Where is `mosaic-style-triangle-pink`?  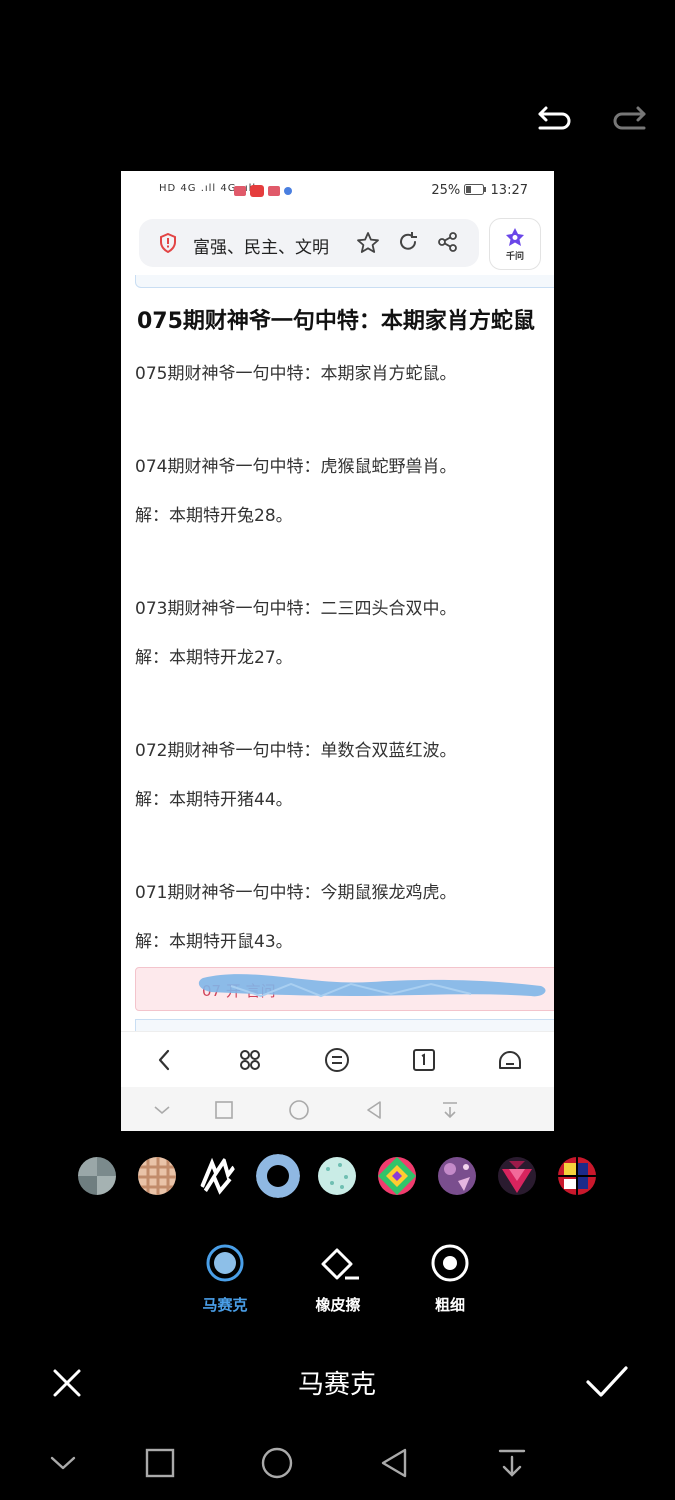
mosaic-style-triangle-pink is located at coordinates (517, 1176).